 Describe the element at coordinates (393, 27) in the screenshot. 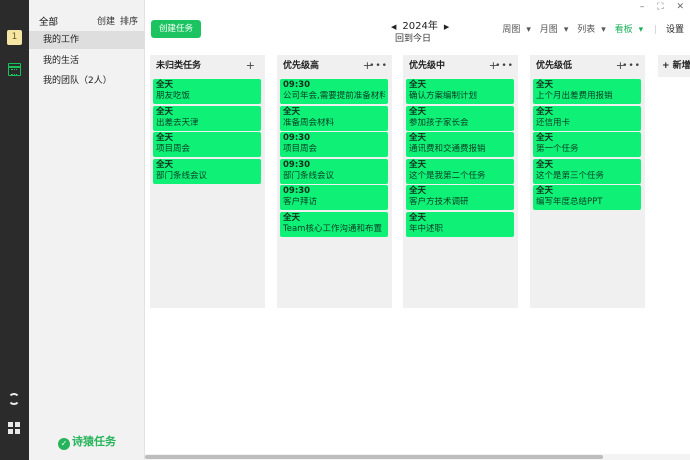

I see `prev-year-icon: ◀` at that location.